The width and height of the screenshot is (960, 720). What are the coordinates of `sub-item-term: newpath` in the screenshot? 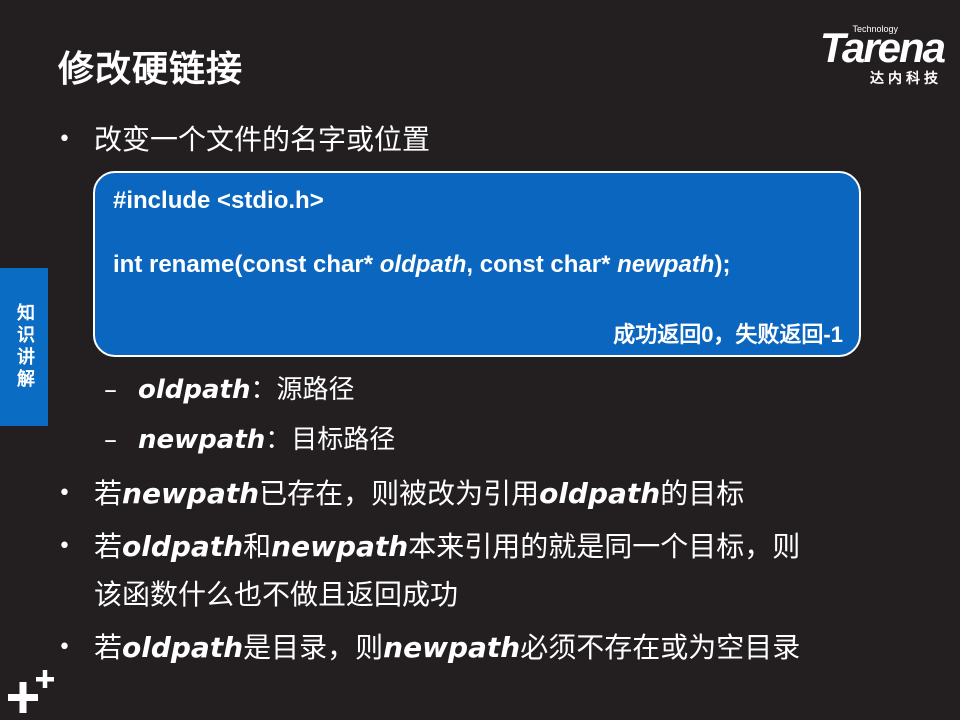 It's located at (202, 440).